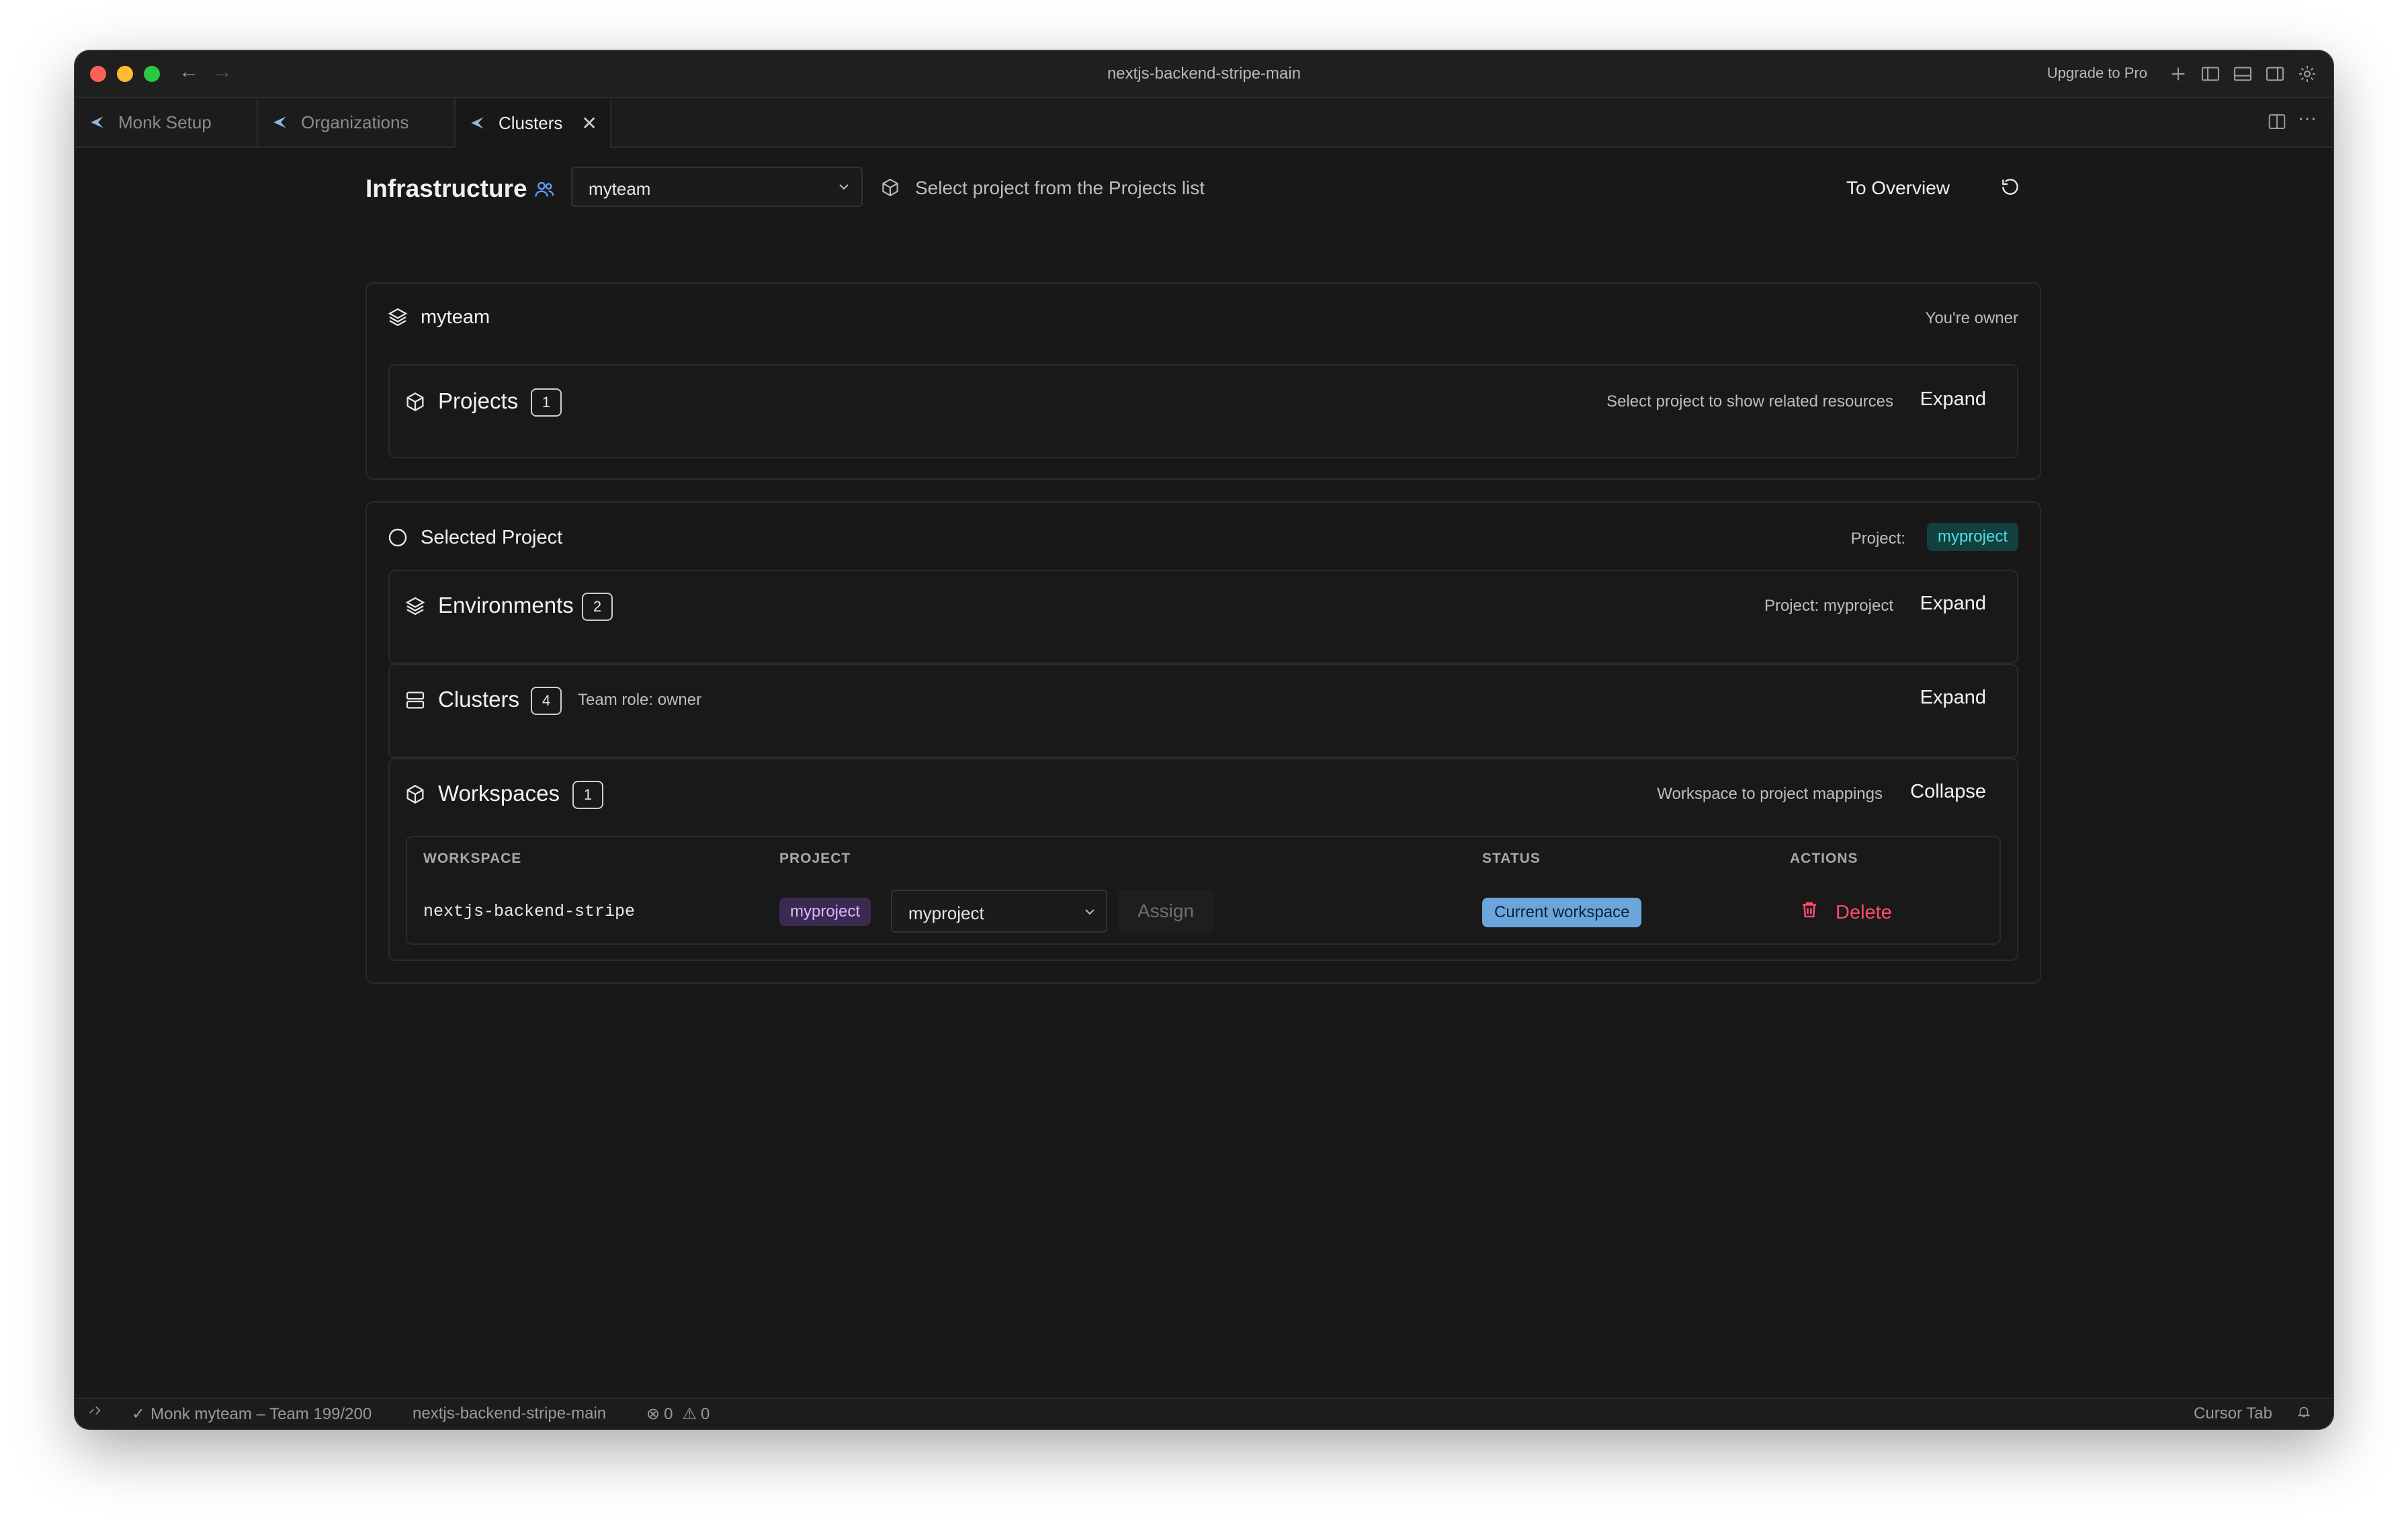  I want to click on warning-count: 0, so click(705, 1414).